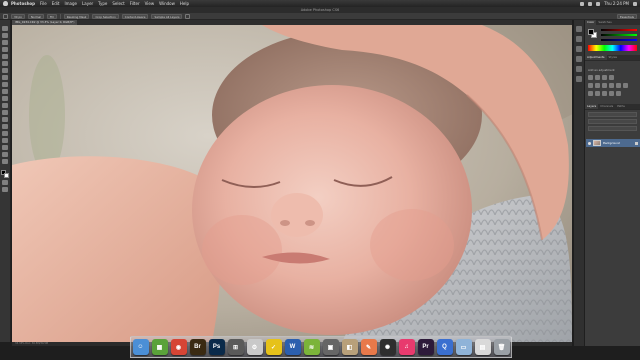 The image size is (640, 360). What do you see at coordinates (5, 77) in the screenshot?
I see `brush-tool-icon` at bounding box center [5, 77].